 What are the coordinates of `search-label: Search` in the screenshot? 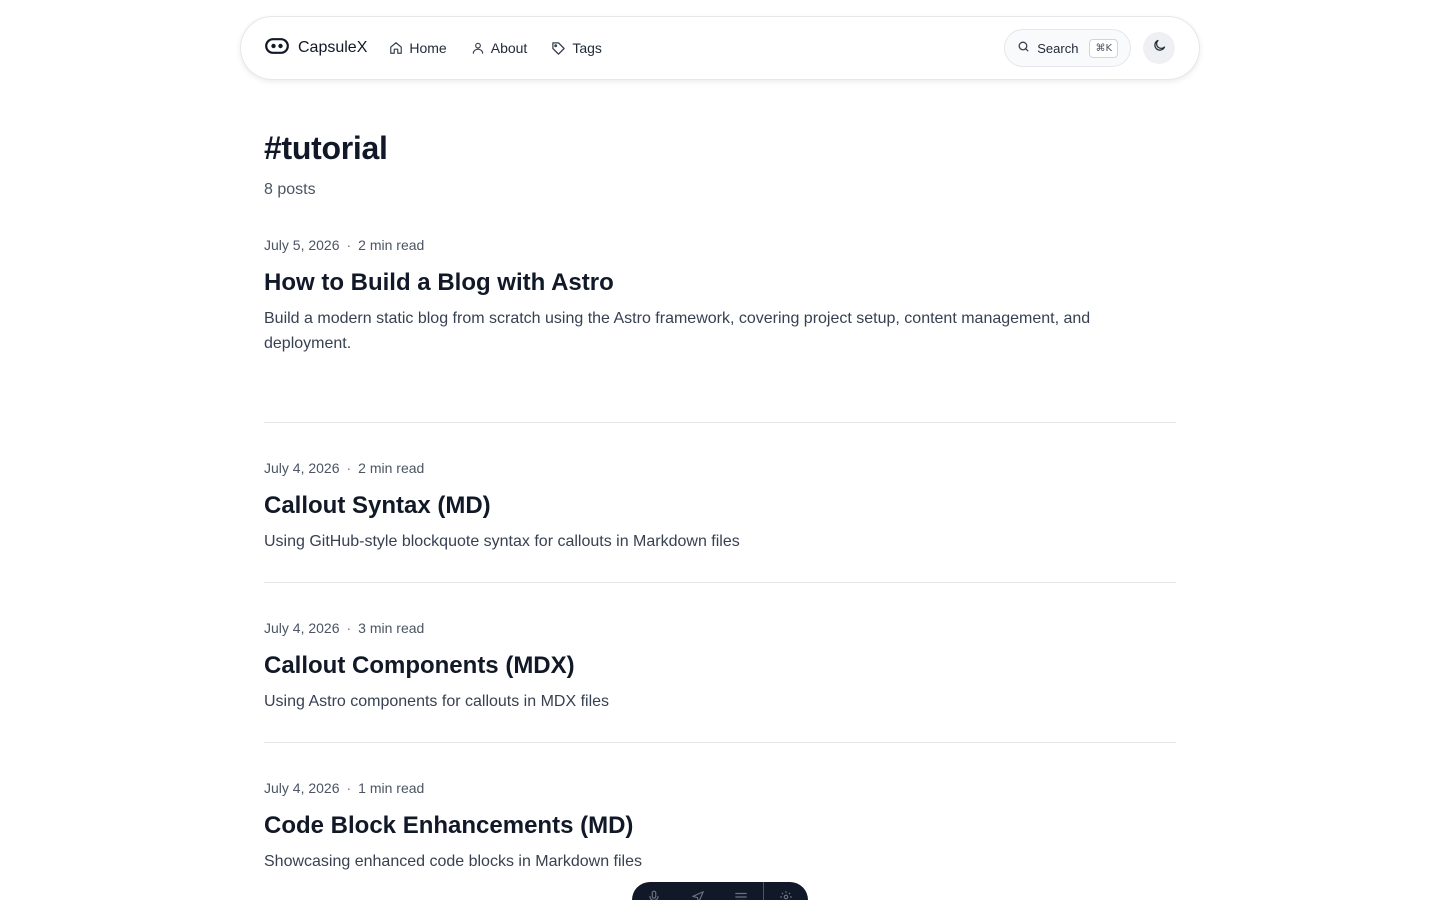 It's located at (1058, 48).